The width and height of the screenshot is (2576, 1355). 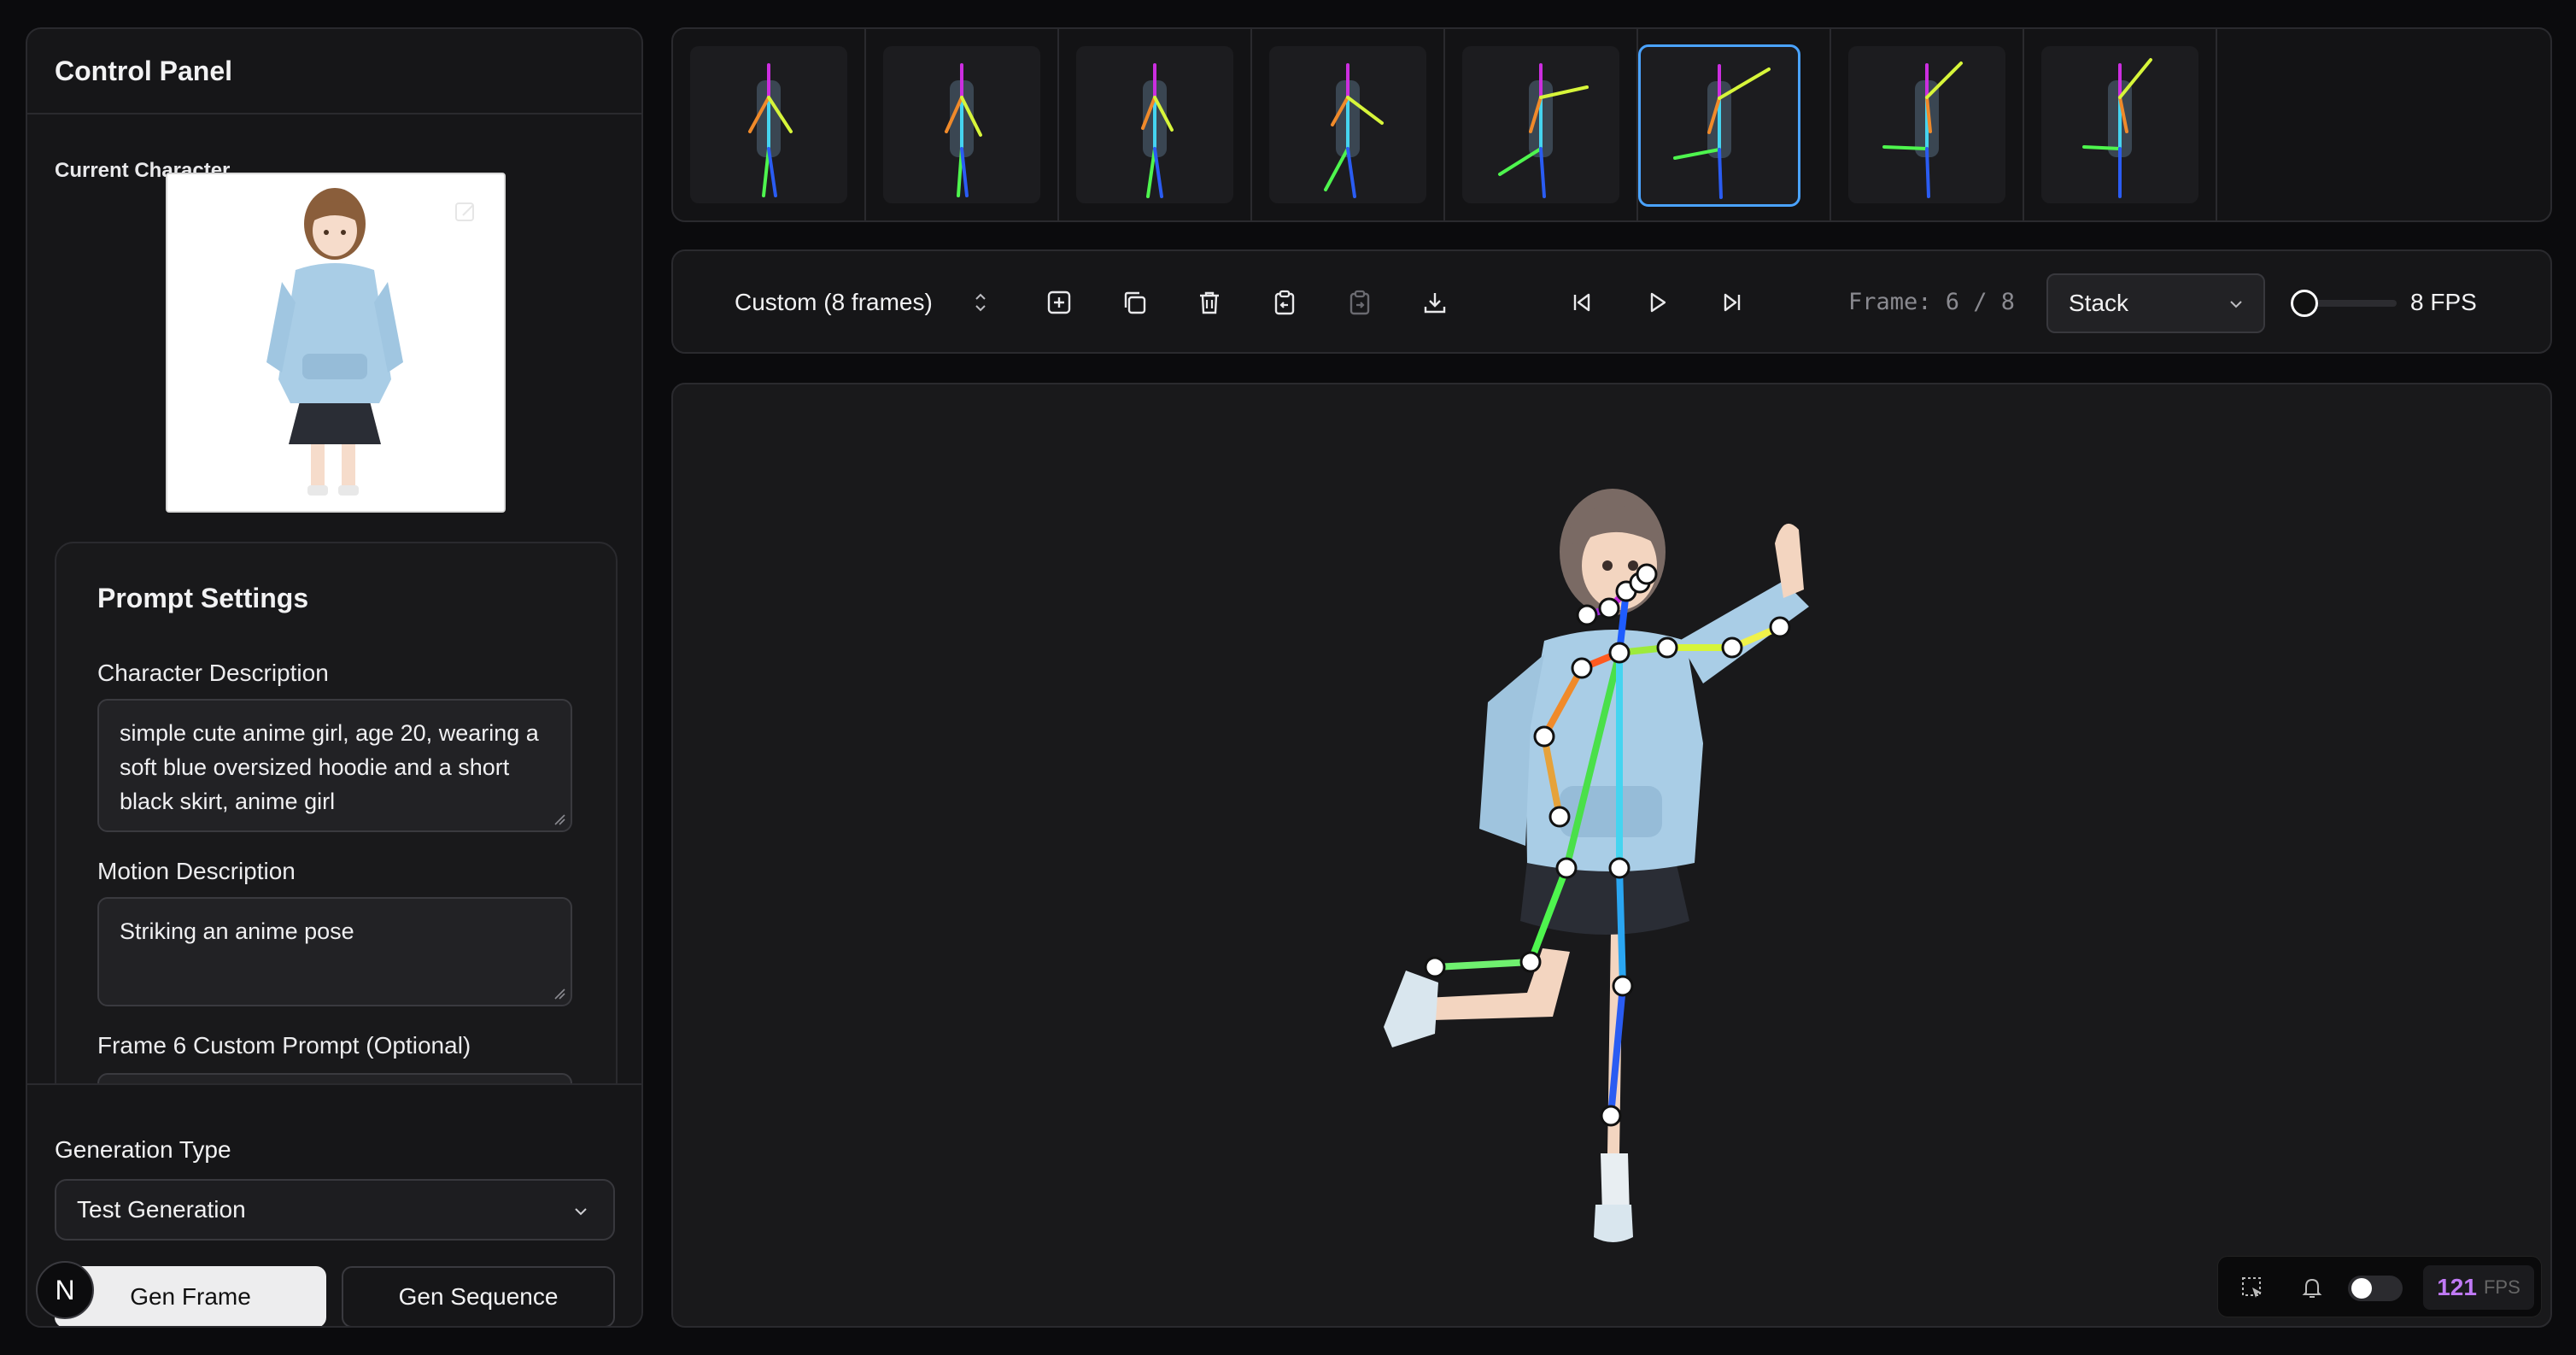 What do you see at coordinates (2478, 1287) in the screenshot?
I see `fps-meter: 121 FPS` at bounding box center [2478, 1287].